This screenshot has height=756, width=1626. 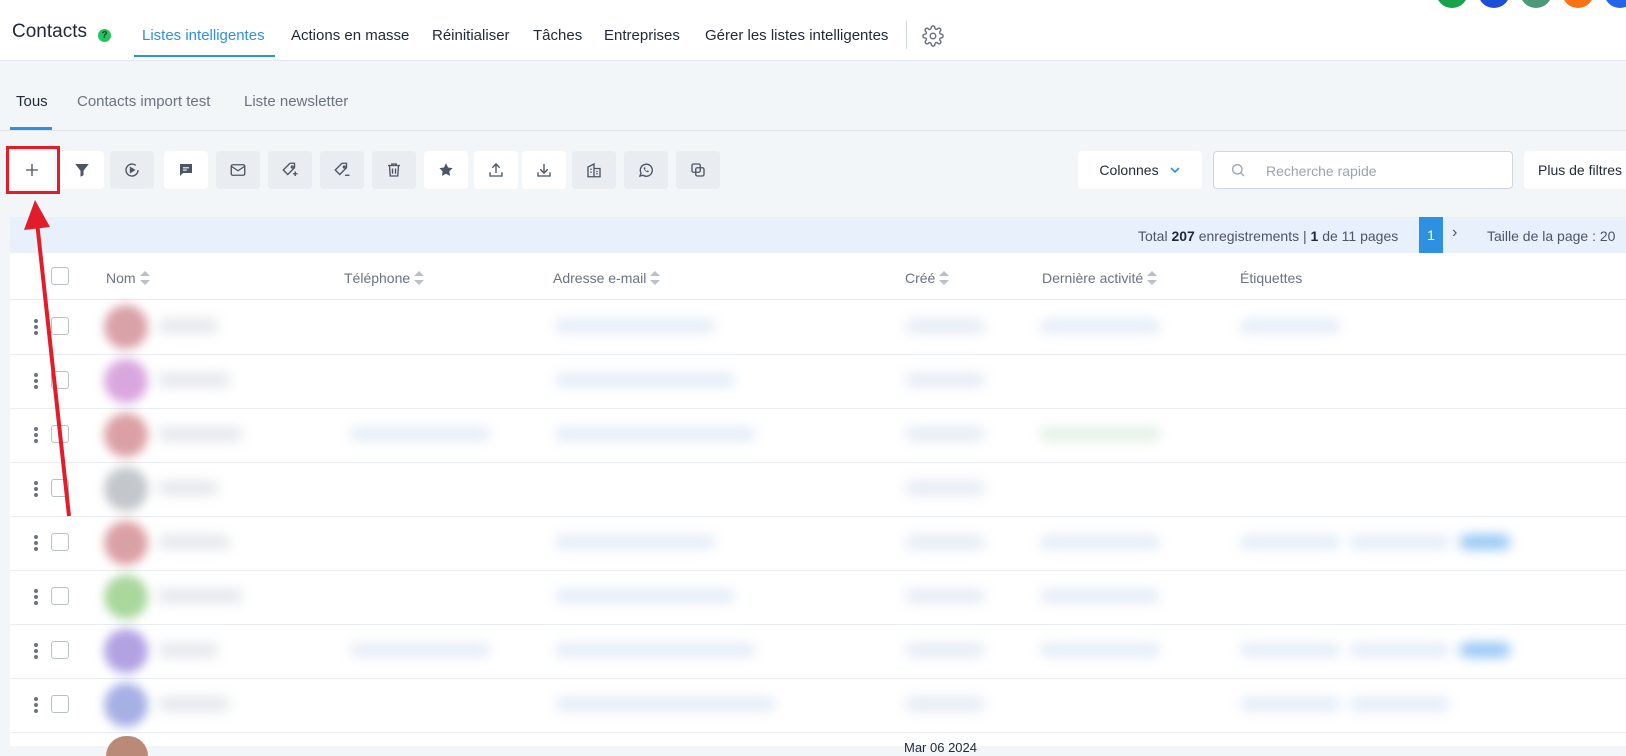 What do you see at coordinates (1575, 170) in the screenshot?
I see `more-filters-button: Plus de filtres` at bounding box center [1575, 170].